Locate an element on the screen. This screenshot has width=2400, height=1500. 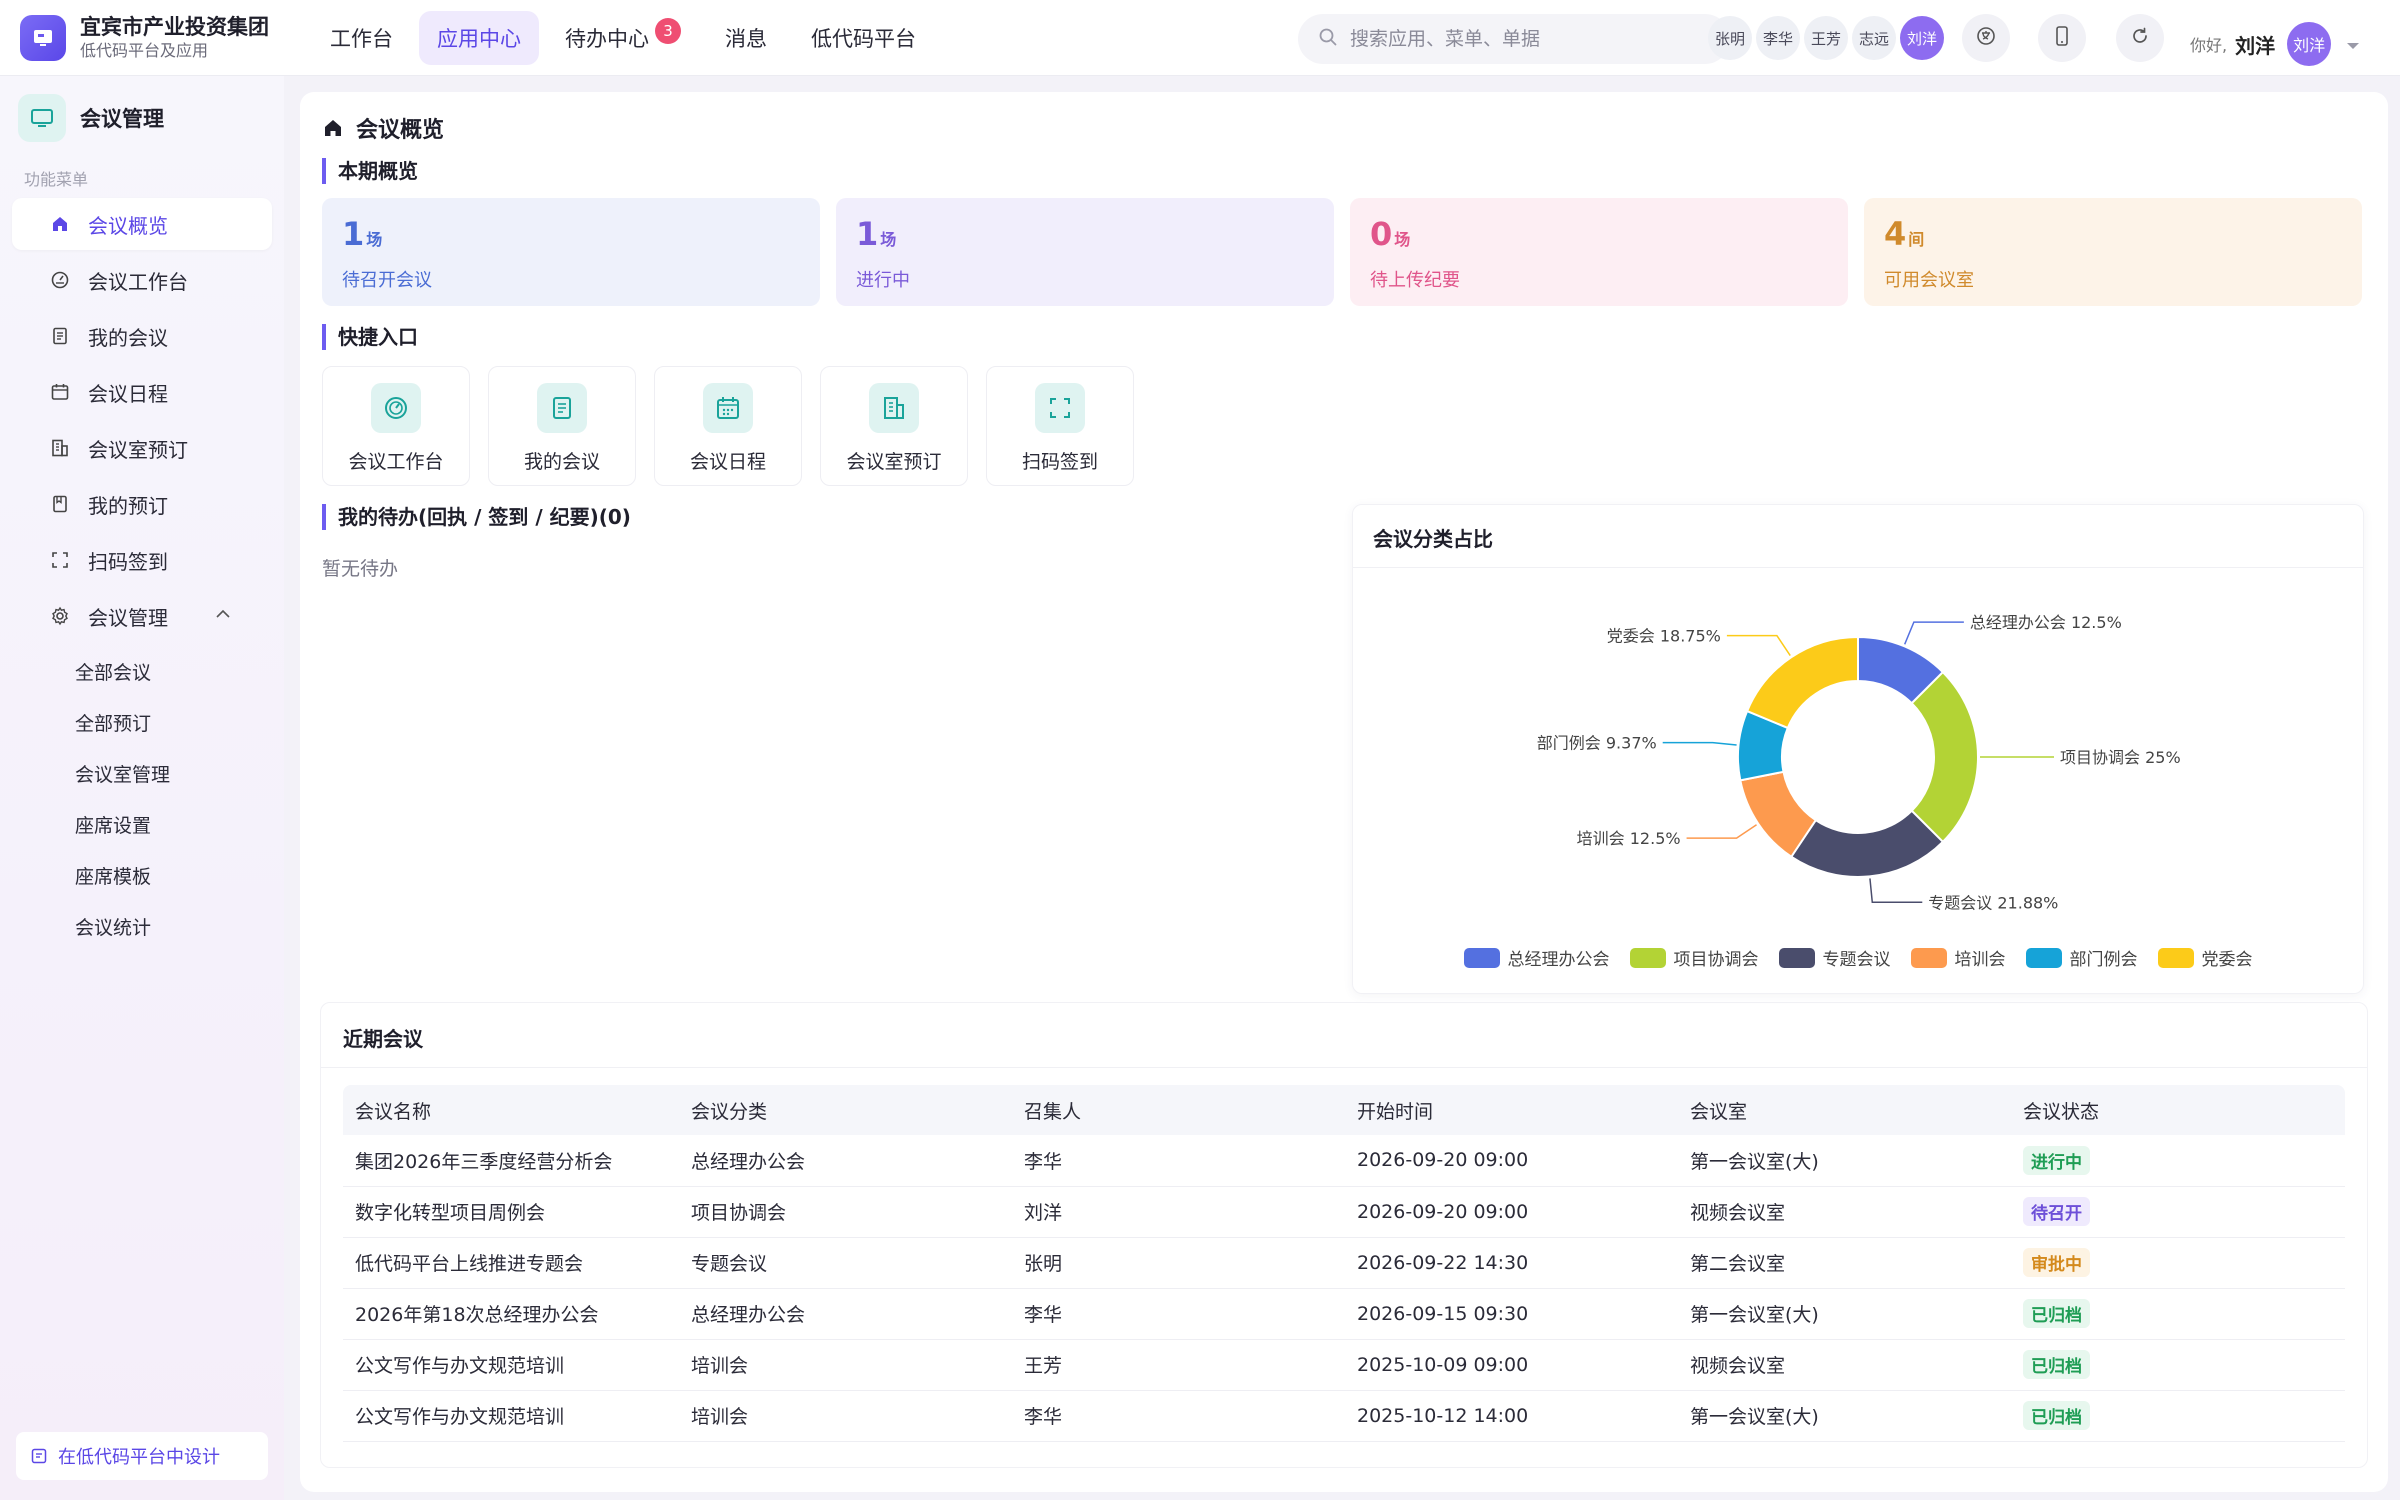
status-badge: 待召开 is located at coordinates (2056, 1211).